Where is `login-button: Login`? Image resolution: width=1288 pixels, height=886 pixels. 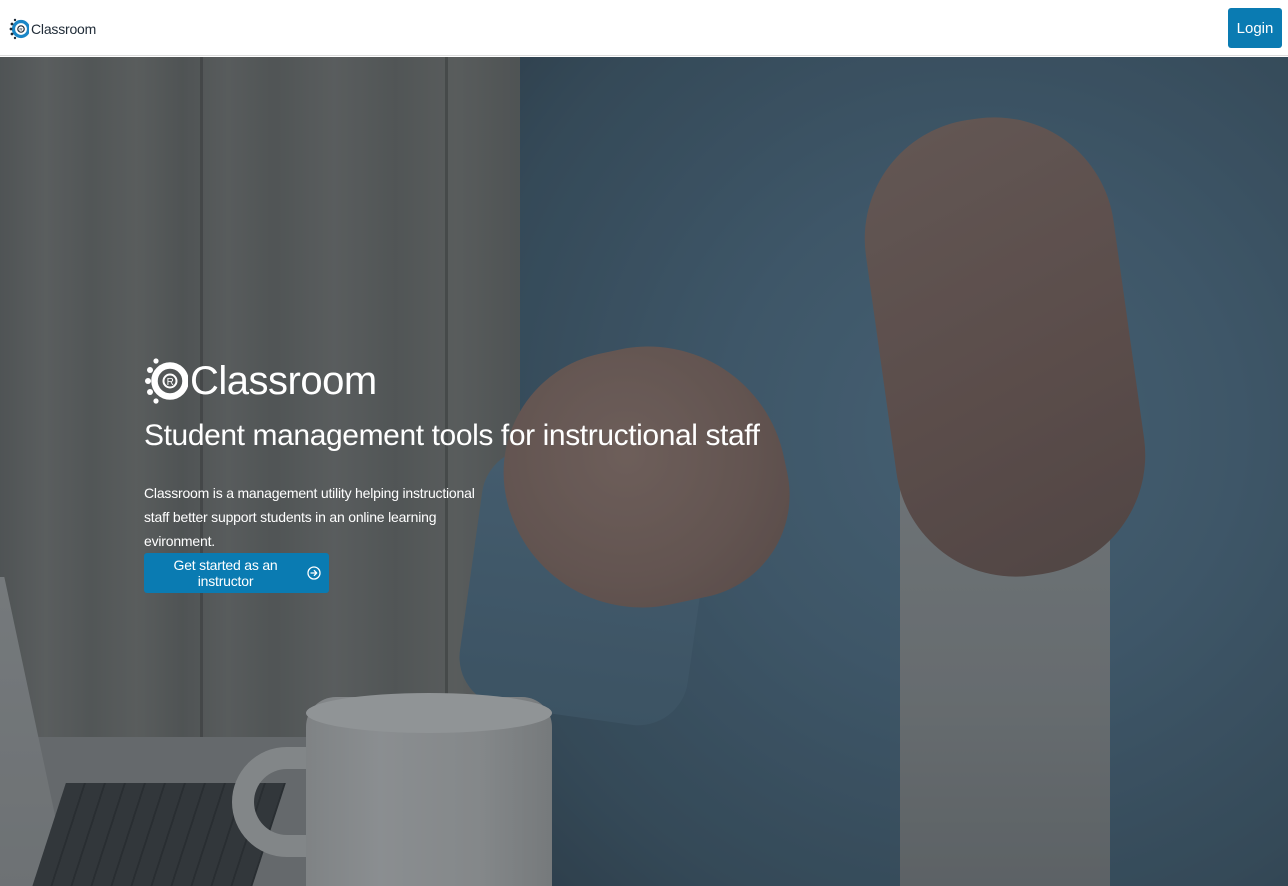 login-button: Login is located at coordinates (1255, 28).